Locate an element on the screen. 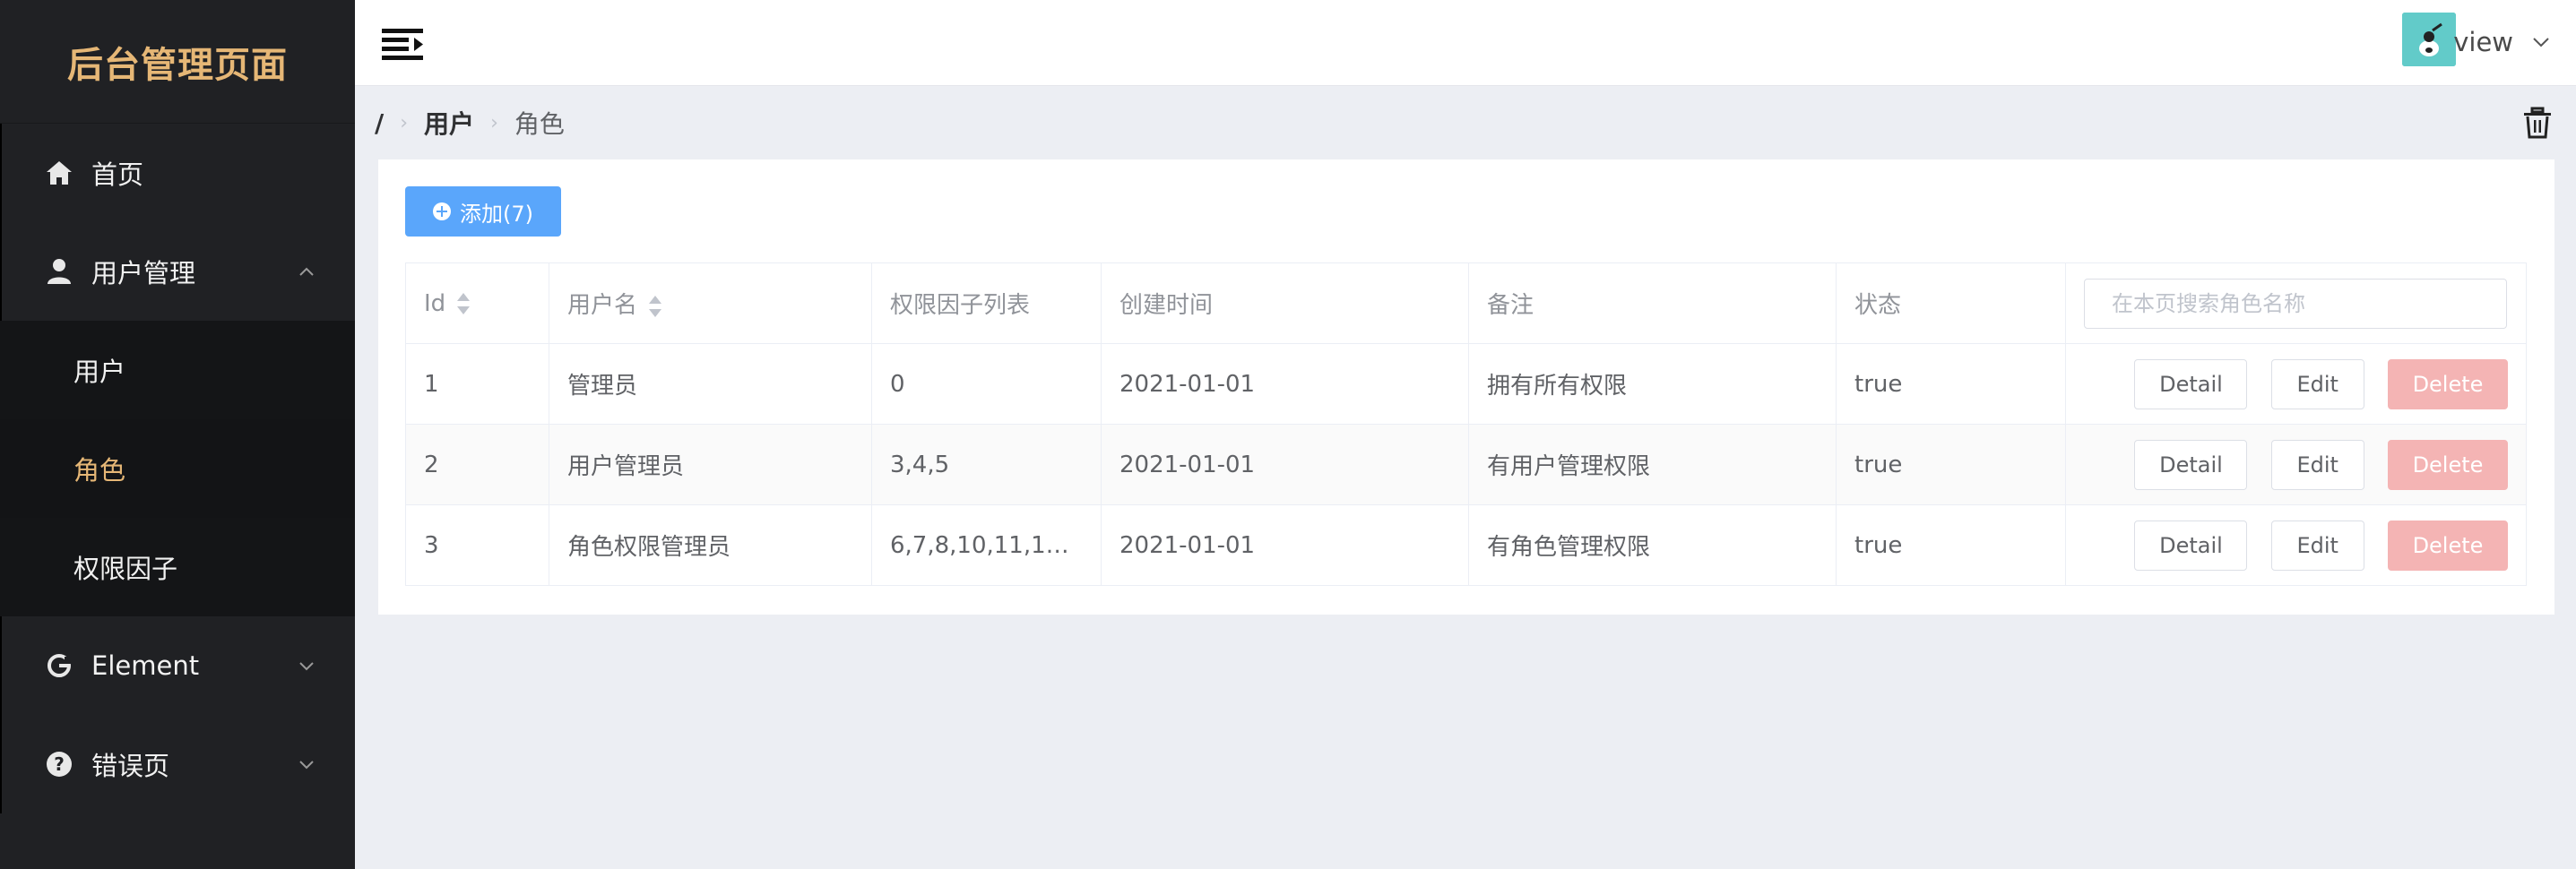  sidebar-item-permissions: 权限因子 is located at coordinates (177, 567).